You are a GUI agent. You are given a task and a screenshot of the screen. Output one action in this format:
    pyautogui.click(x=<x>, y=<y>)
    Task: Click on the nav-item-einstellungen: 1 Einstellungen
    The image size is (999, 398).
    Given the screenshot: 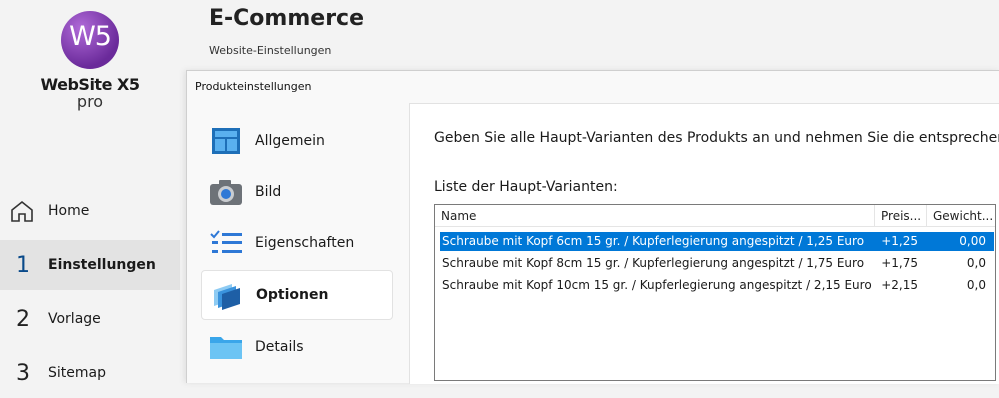 What is the action you would take?
    pyautogui.click(x=90, y=265)
    